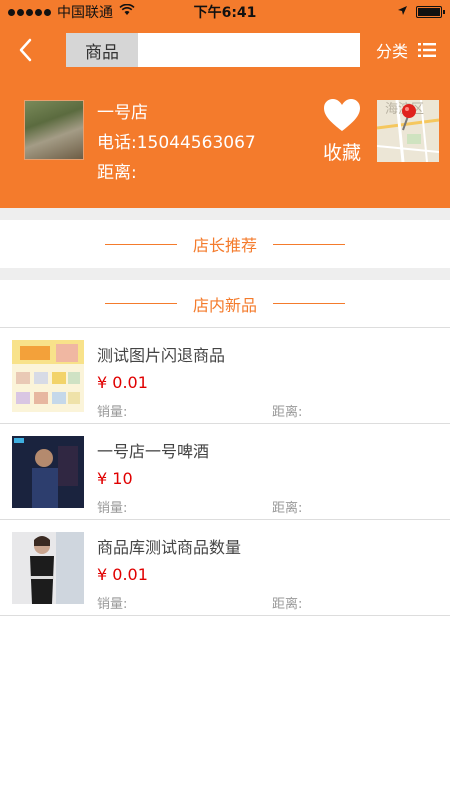 Image resolution: width=450 pixels, height=800 pixels. What do you see at coordinates (225, 376) in the screenshot?
I see `product-item: 测试图片闪退商品 ¥ 0.01 销量: 距离:` at bounding box center [225, 376].